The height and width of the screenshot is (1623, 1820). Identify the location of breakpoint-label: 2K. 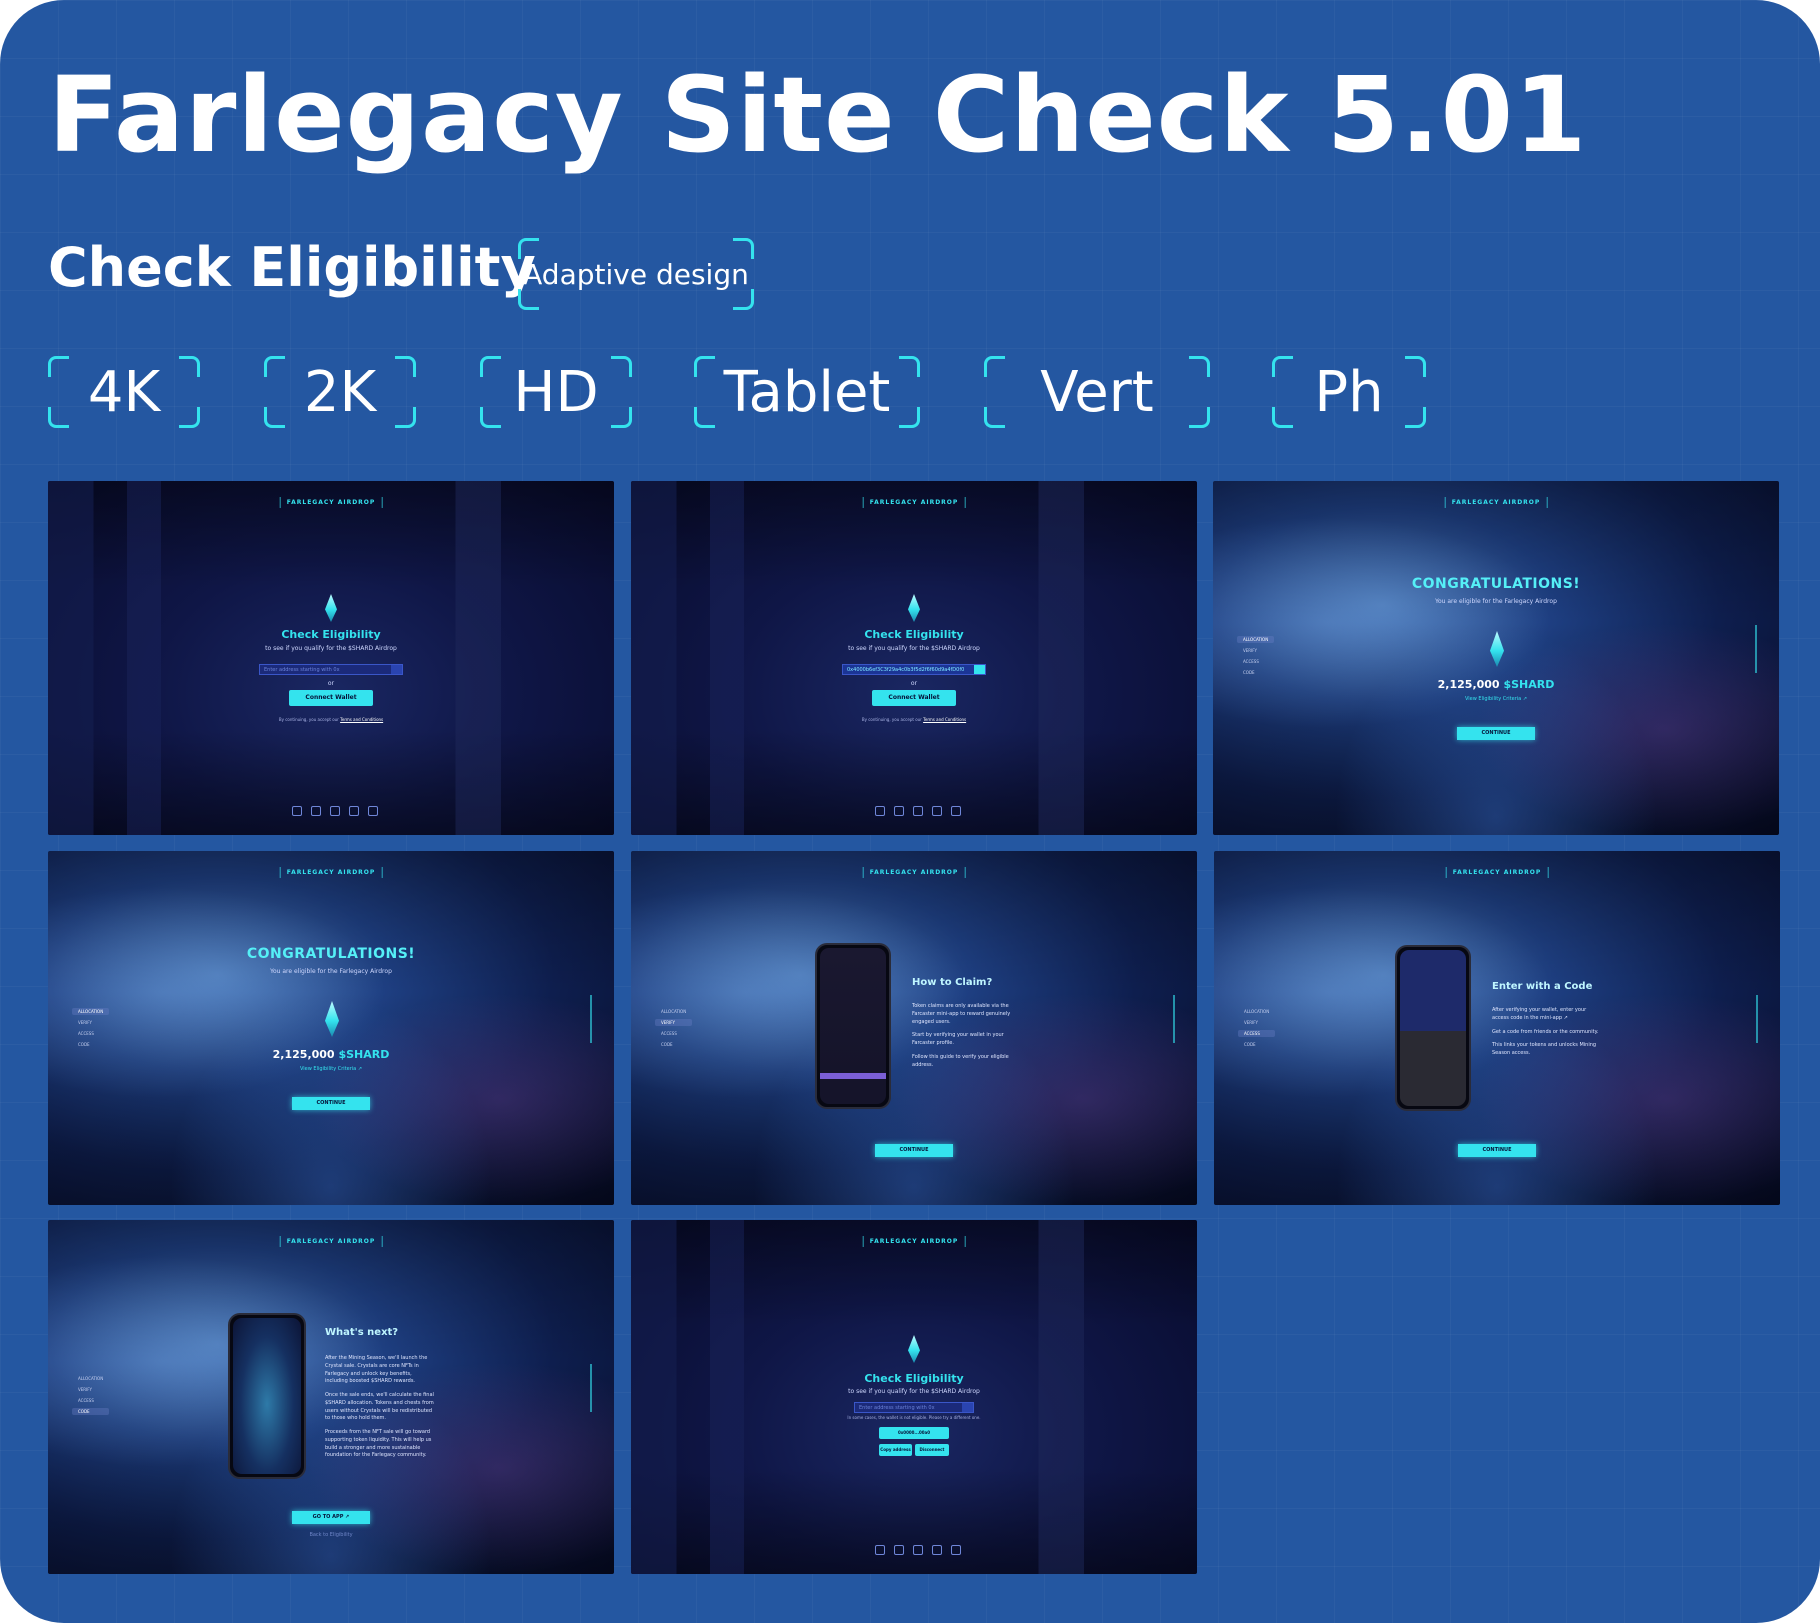
(340, 392).